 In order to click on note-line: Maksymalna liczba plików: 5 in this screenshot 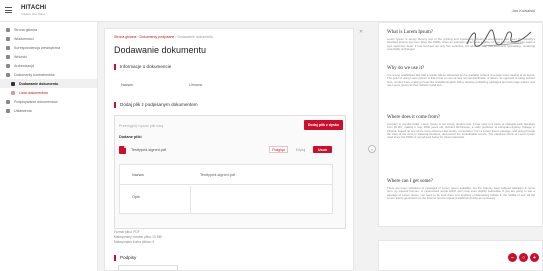, I will do `click(134, 242)`.